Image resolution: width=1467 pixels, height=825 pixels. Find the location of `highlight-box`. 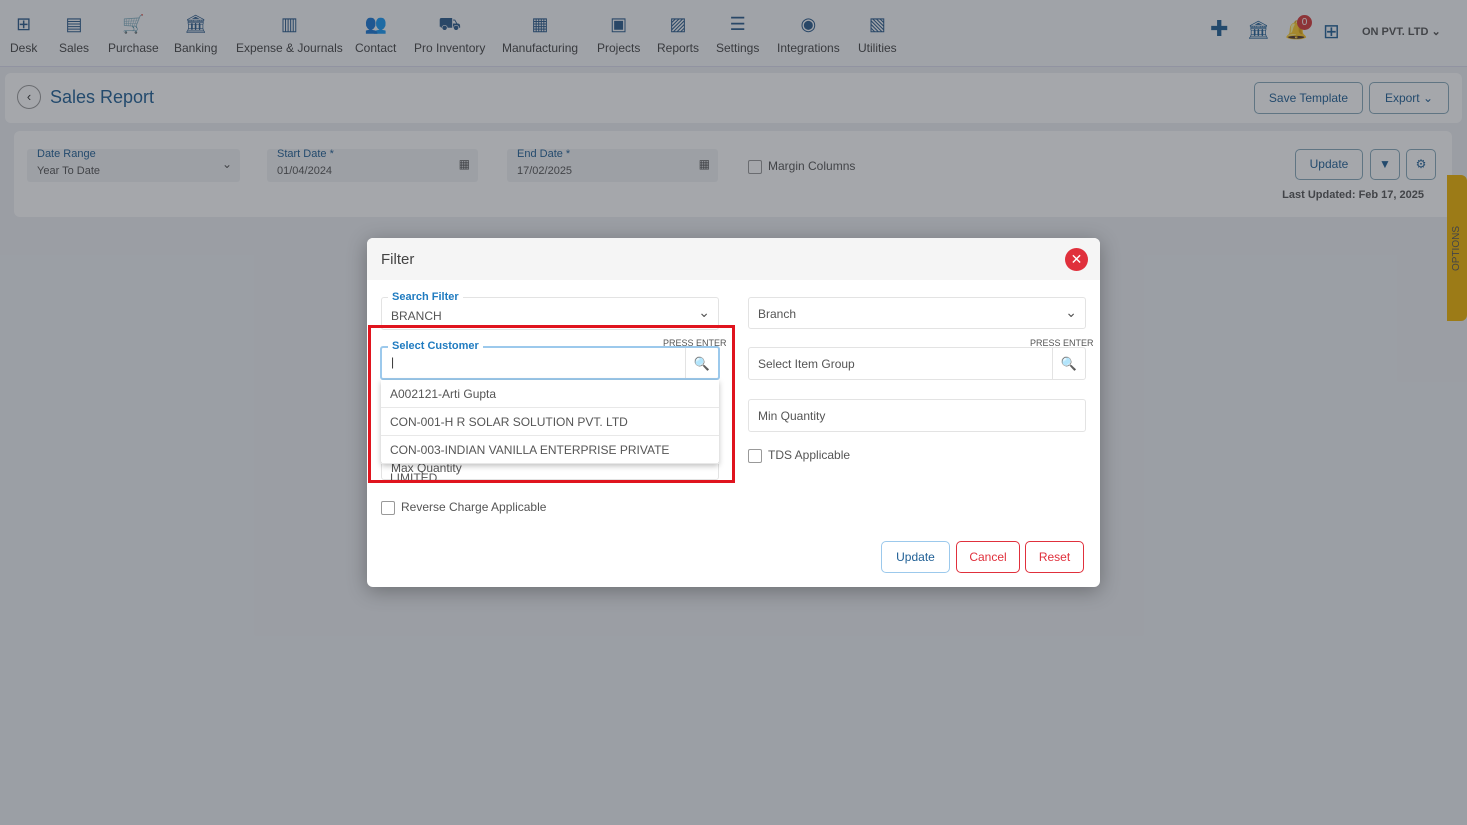

highlight-box is located at coordinates (551, 404).